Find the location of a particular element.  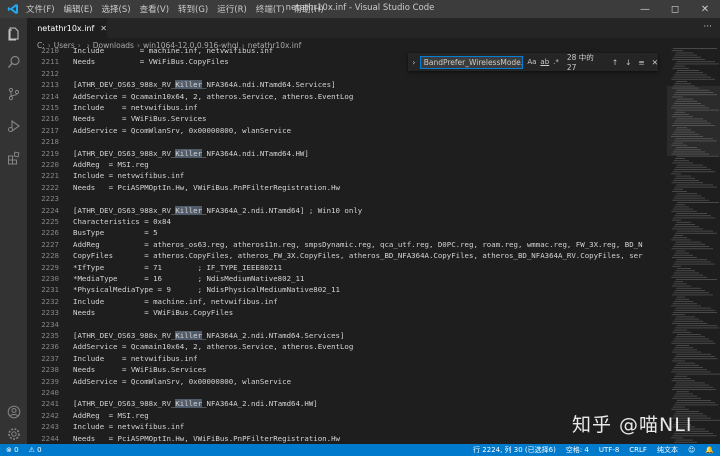

menu-item: 查看(V) is located at coordinates (154, 9).